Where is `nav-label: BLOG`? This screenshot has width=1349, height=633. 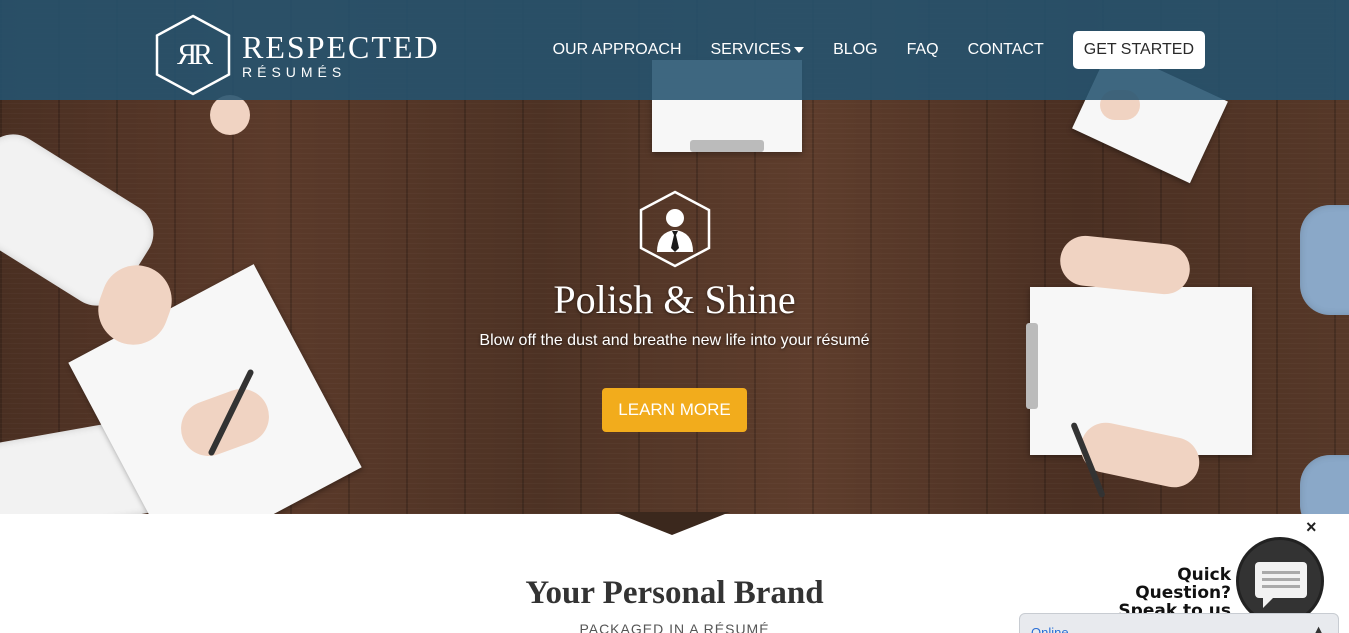 nav-label: BLOG is located at coordinates (855, 49).